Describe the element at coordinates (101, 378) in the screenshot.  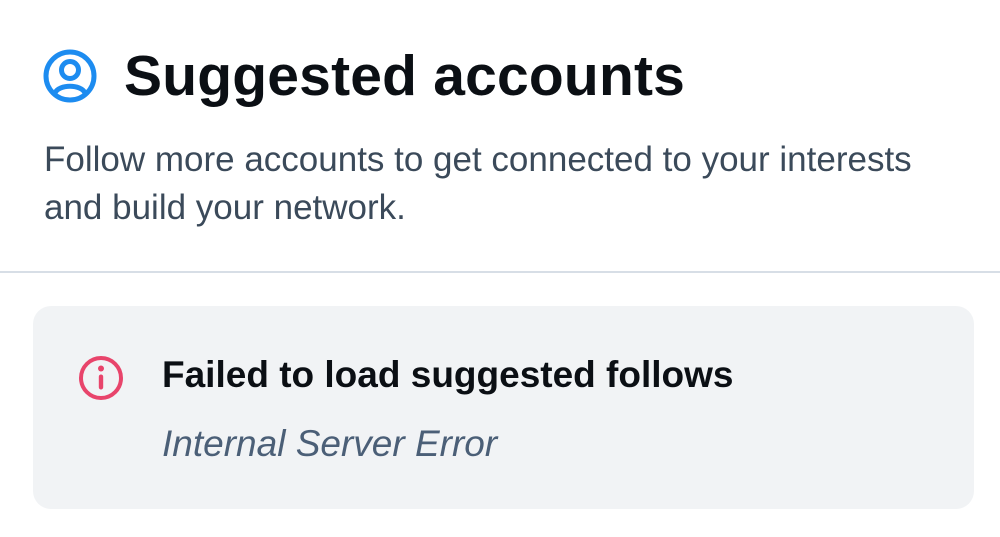
I see `info-circle-icon` at that location.